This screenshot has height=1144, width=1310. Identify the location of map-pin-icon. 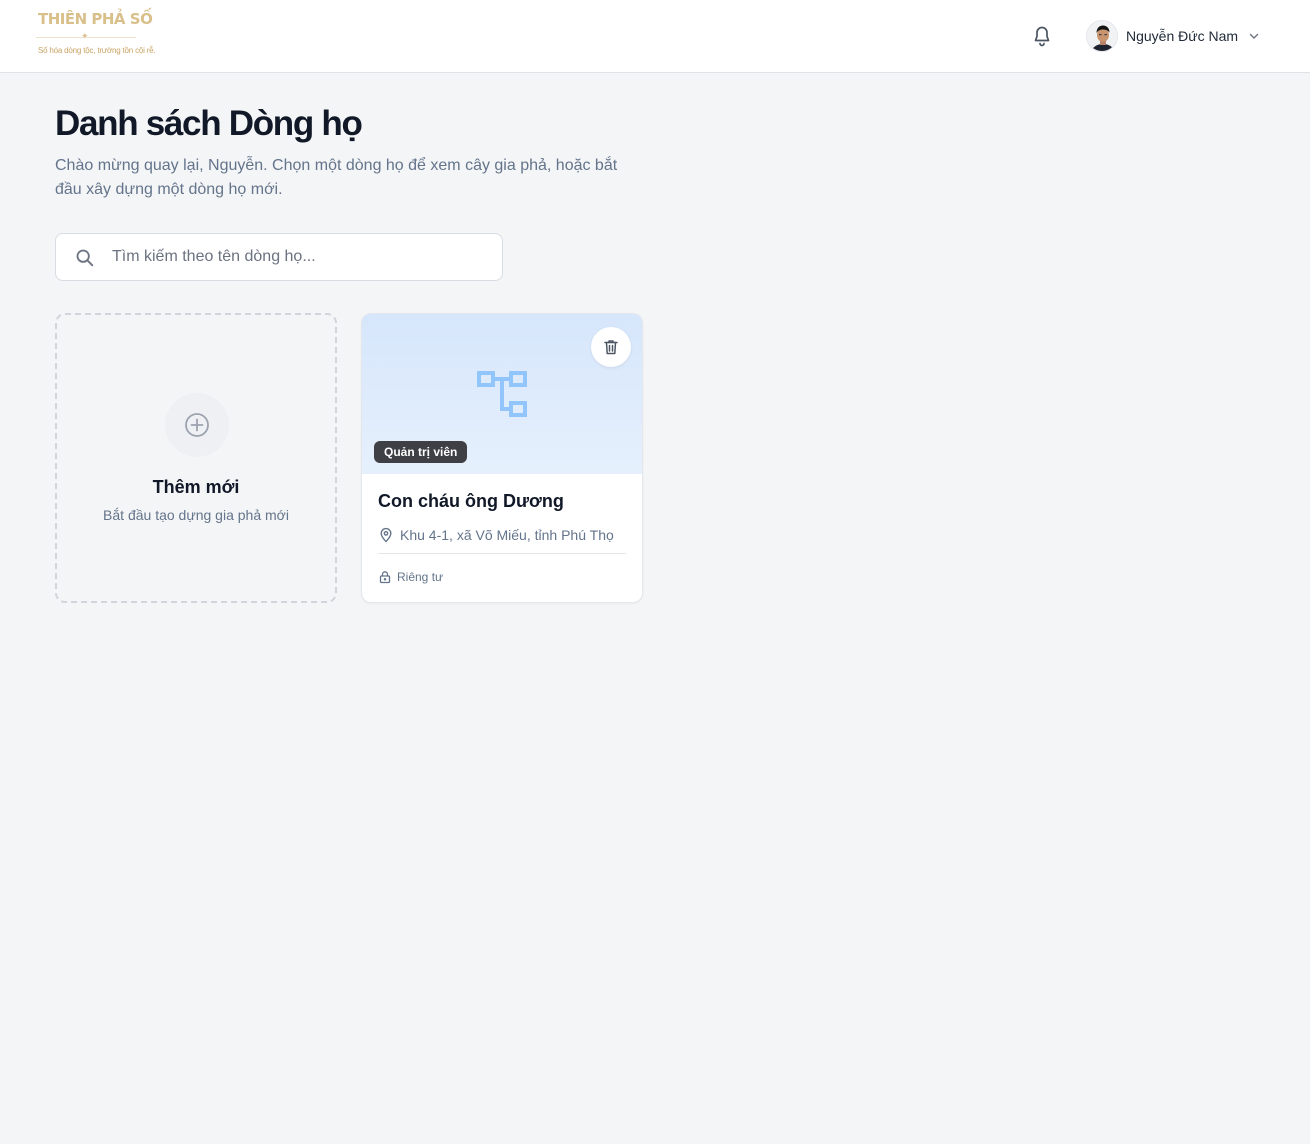
(386, 535).